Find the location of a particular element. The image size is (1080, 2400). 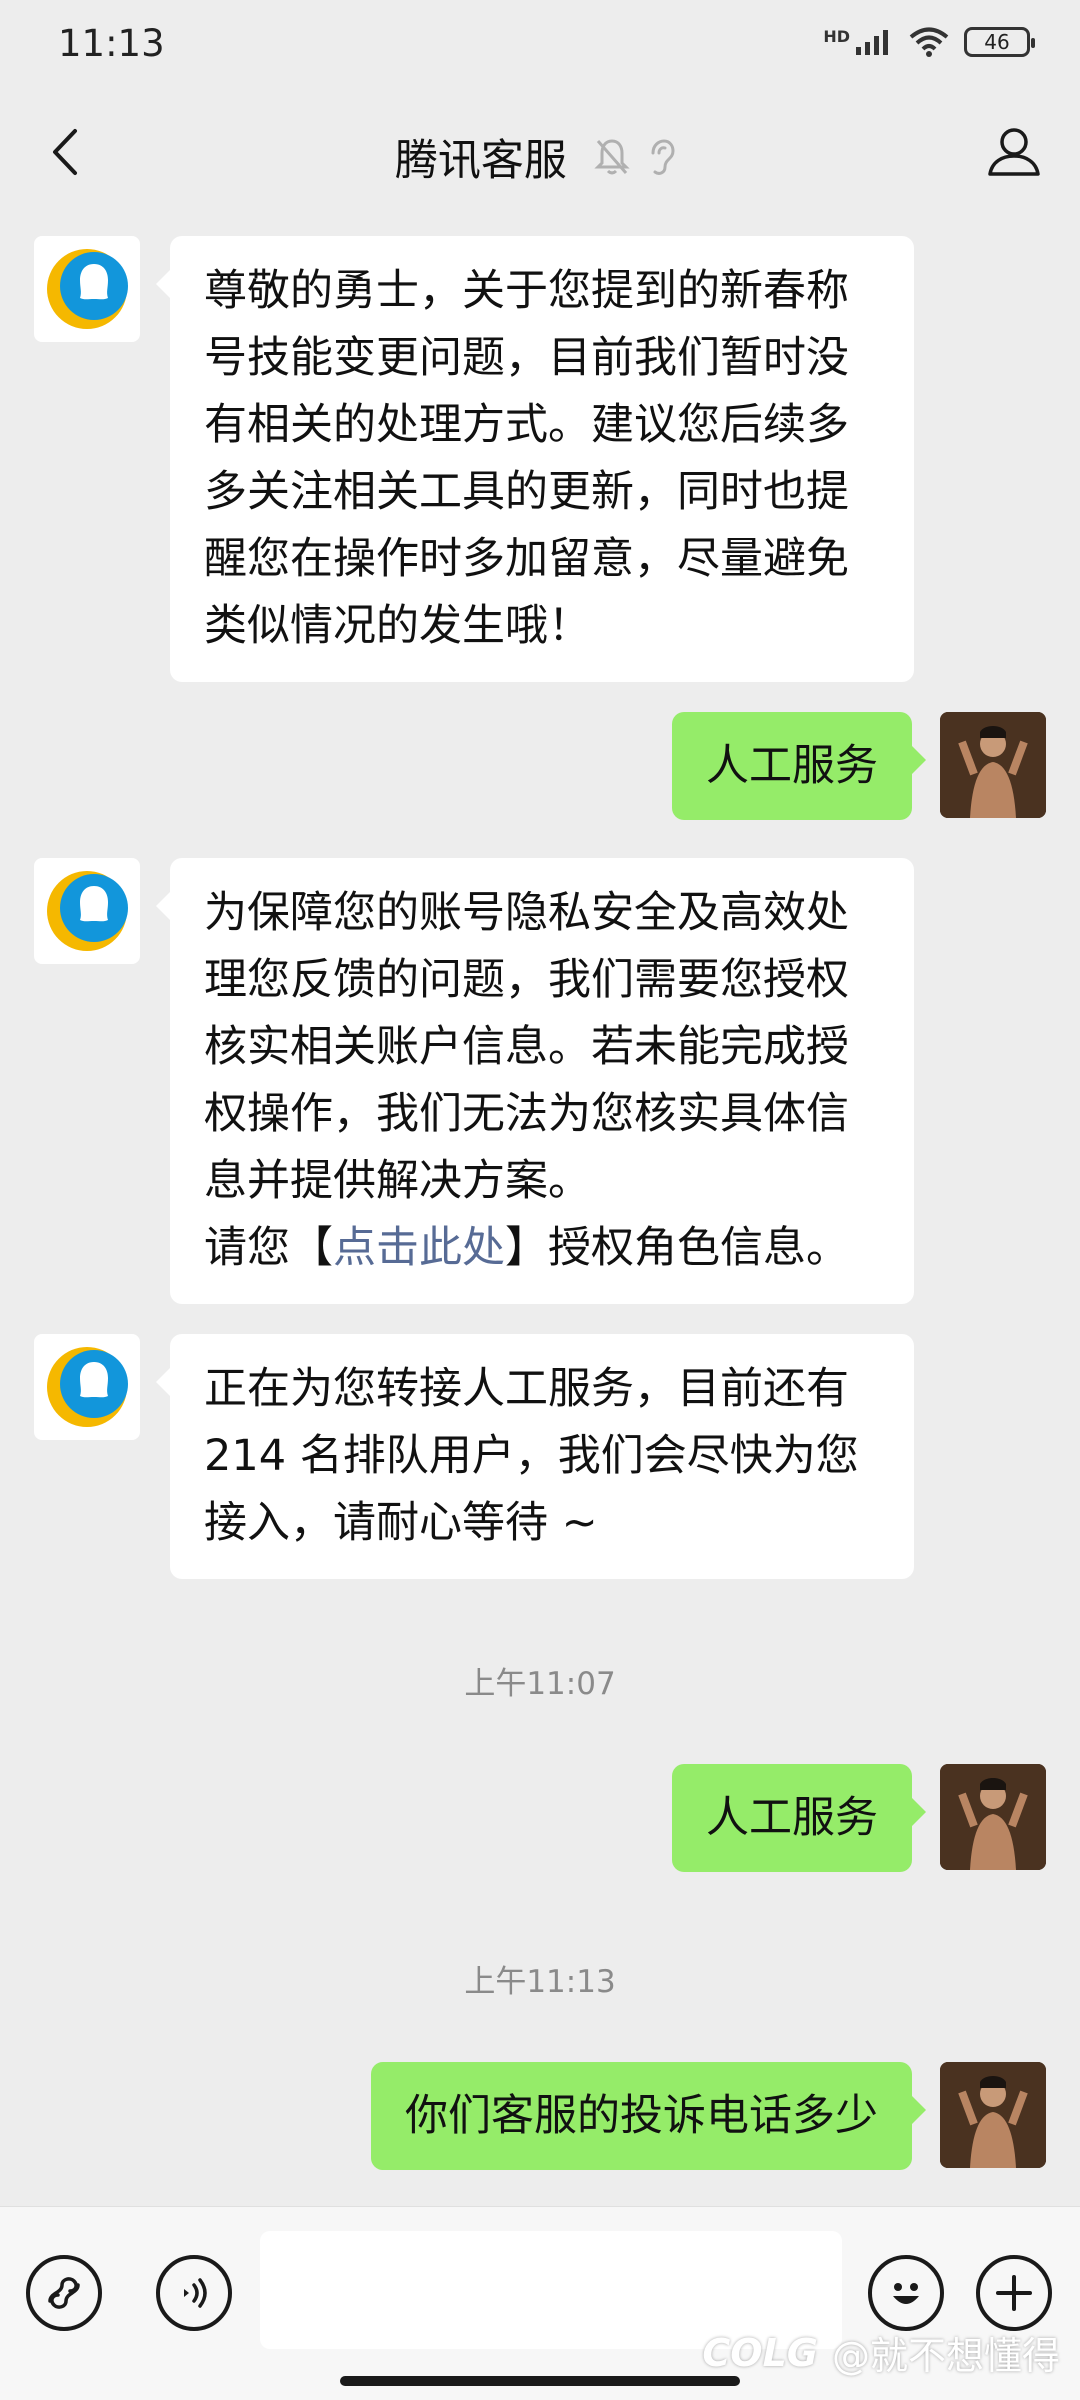

battery-level: 46 is located at coordinates (997, 42).